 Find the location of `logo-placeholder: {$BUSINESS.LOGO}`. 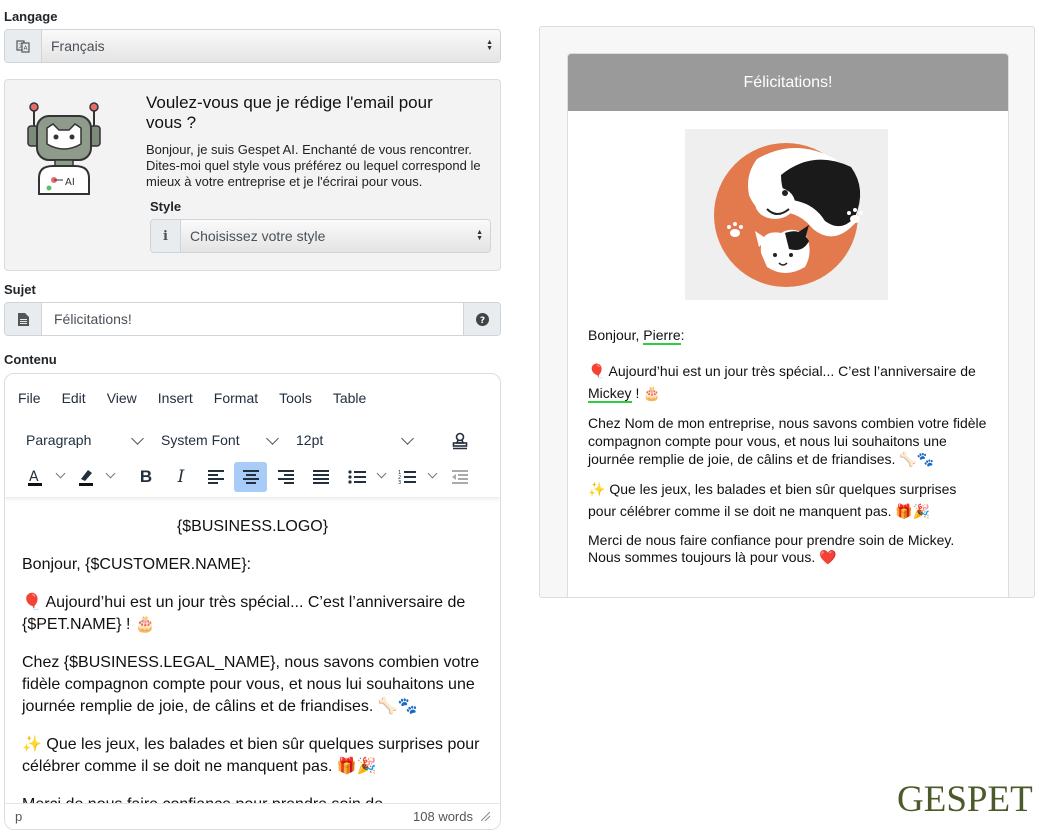

logo-placeholder: {$BUSINESS.LOGO} is located at coordinates (252, 526).